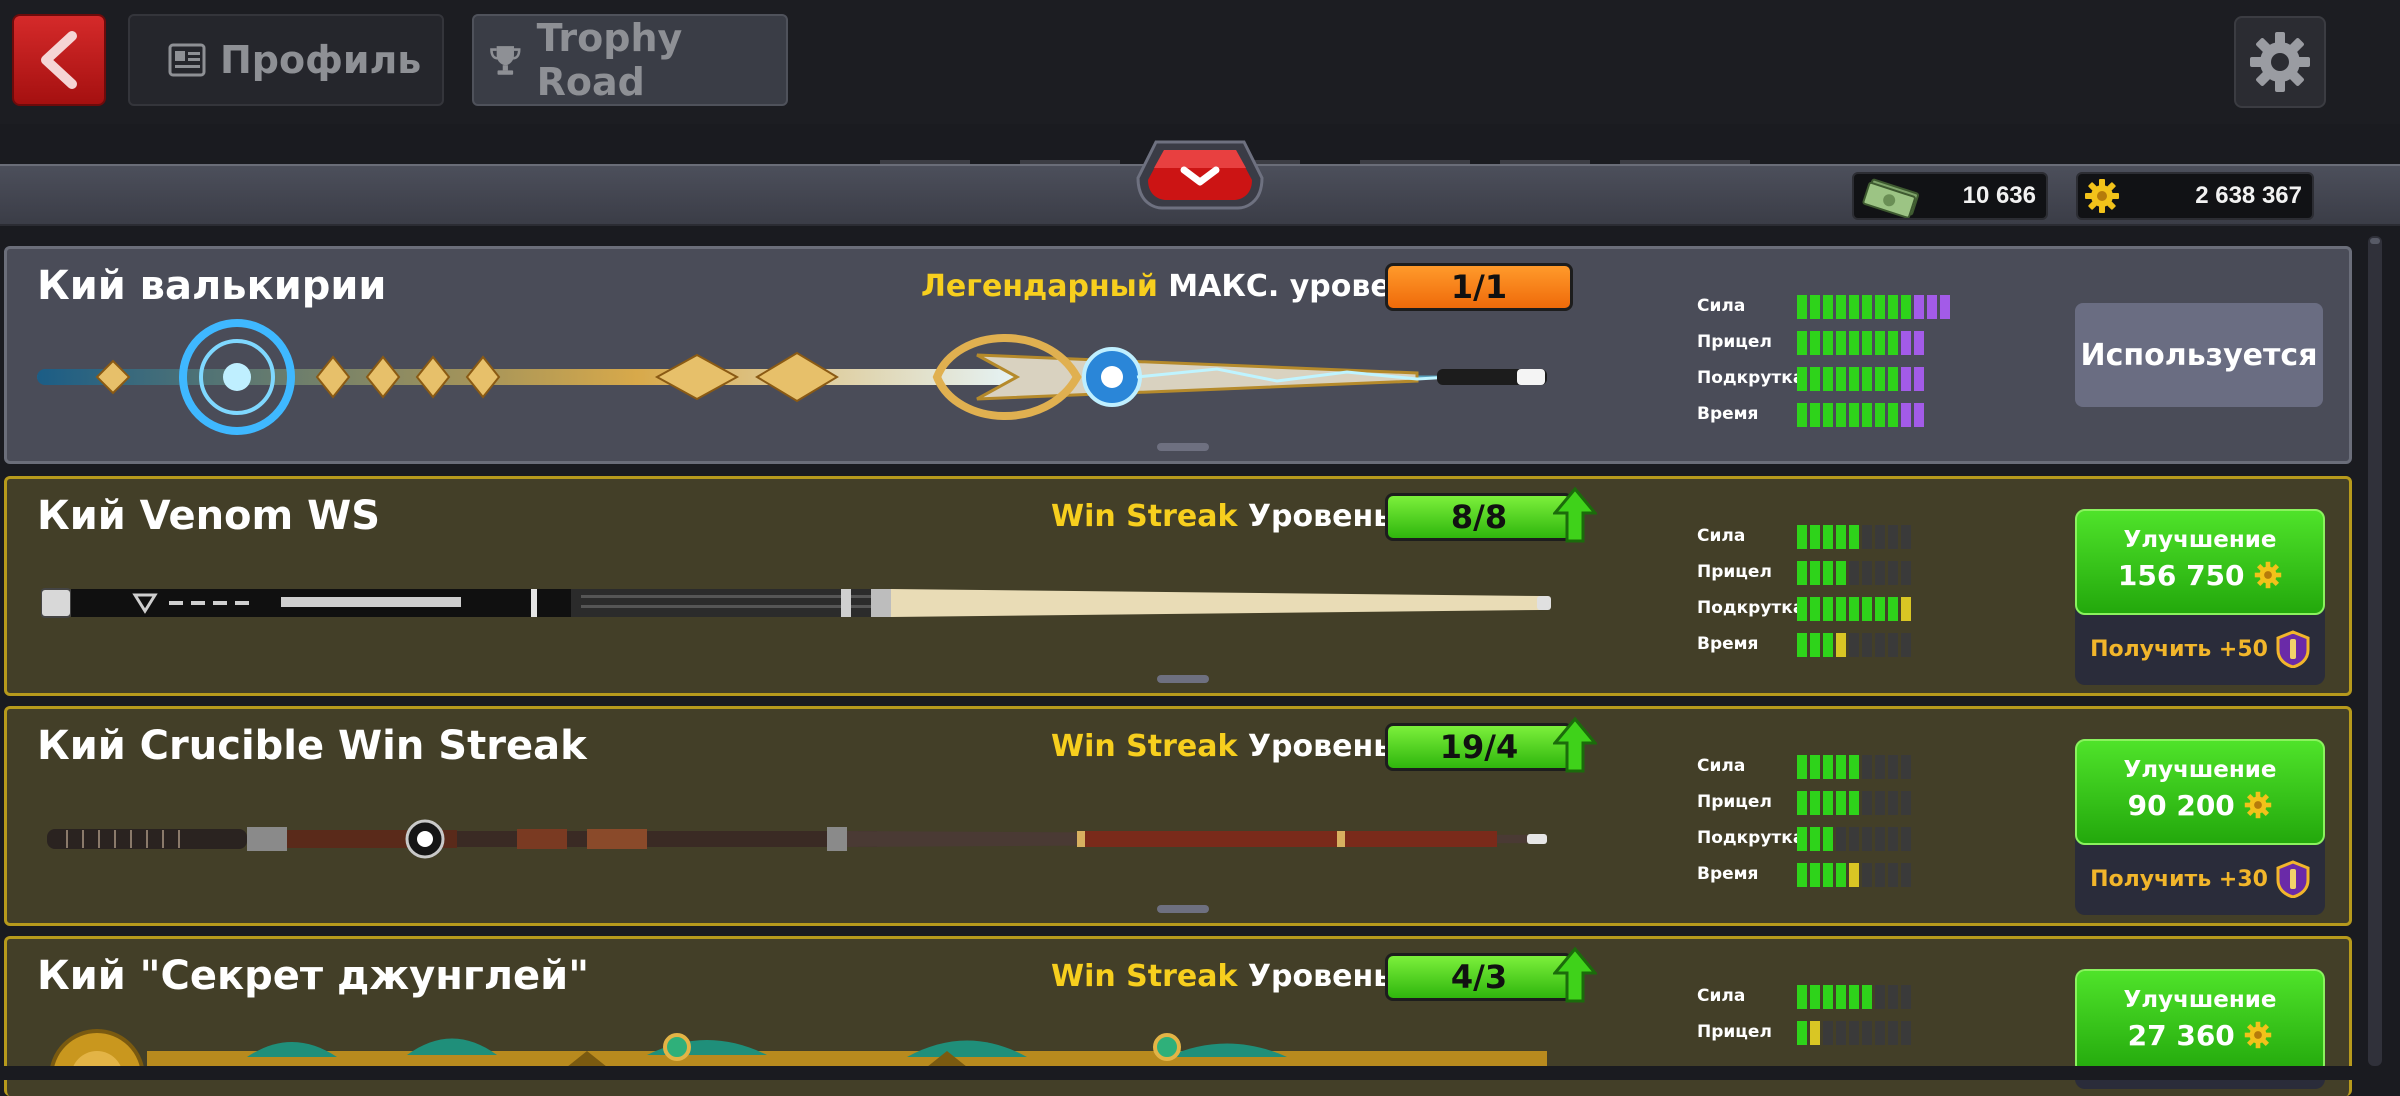 The width and height of the screenshot is (2400, 1096). Describe the element at coordinates (1728, 414) in the screenshot. I see `stat-label: Время` at that location.